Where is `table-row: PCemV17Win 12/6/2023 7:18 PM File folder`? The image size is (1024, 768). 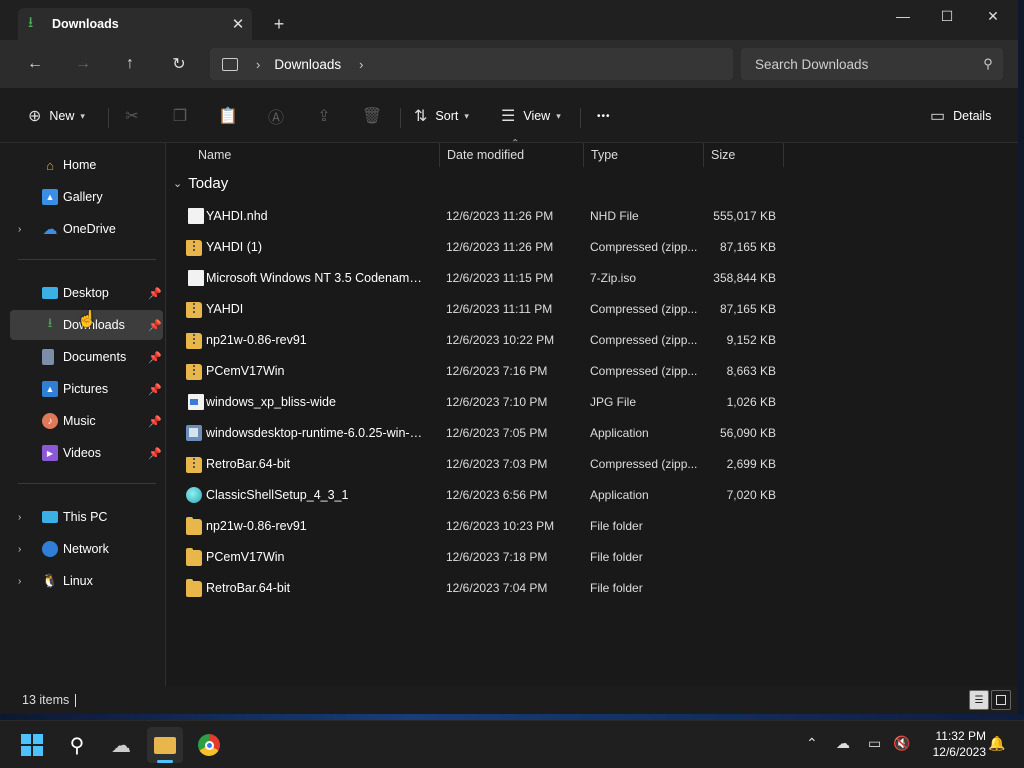 table-row: PCemV17Win 12/6/2023 7:18 PM File folder is located at coordinates (477, 556).